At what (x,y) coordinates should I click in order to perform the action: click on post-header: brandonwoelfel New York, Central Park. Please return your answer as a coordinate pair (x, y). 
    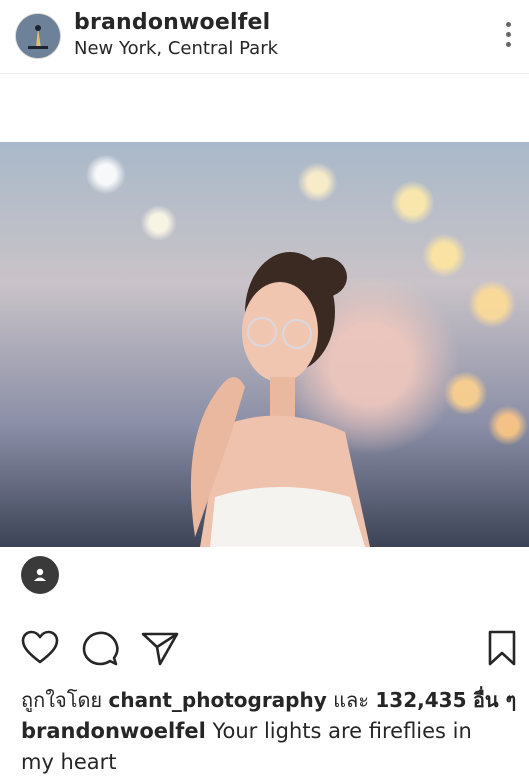
    Looking at the image, I should click on (264, 37).